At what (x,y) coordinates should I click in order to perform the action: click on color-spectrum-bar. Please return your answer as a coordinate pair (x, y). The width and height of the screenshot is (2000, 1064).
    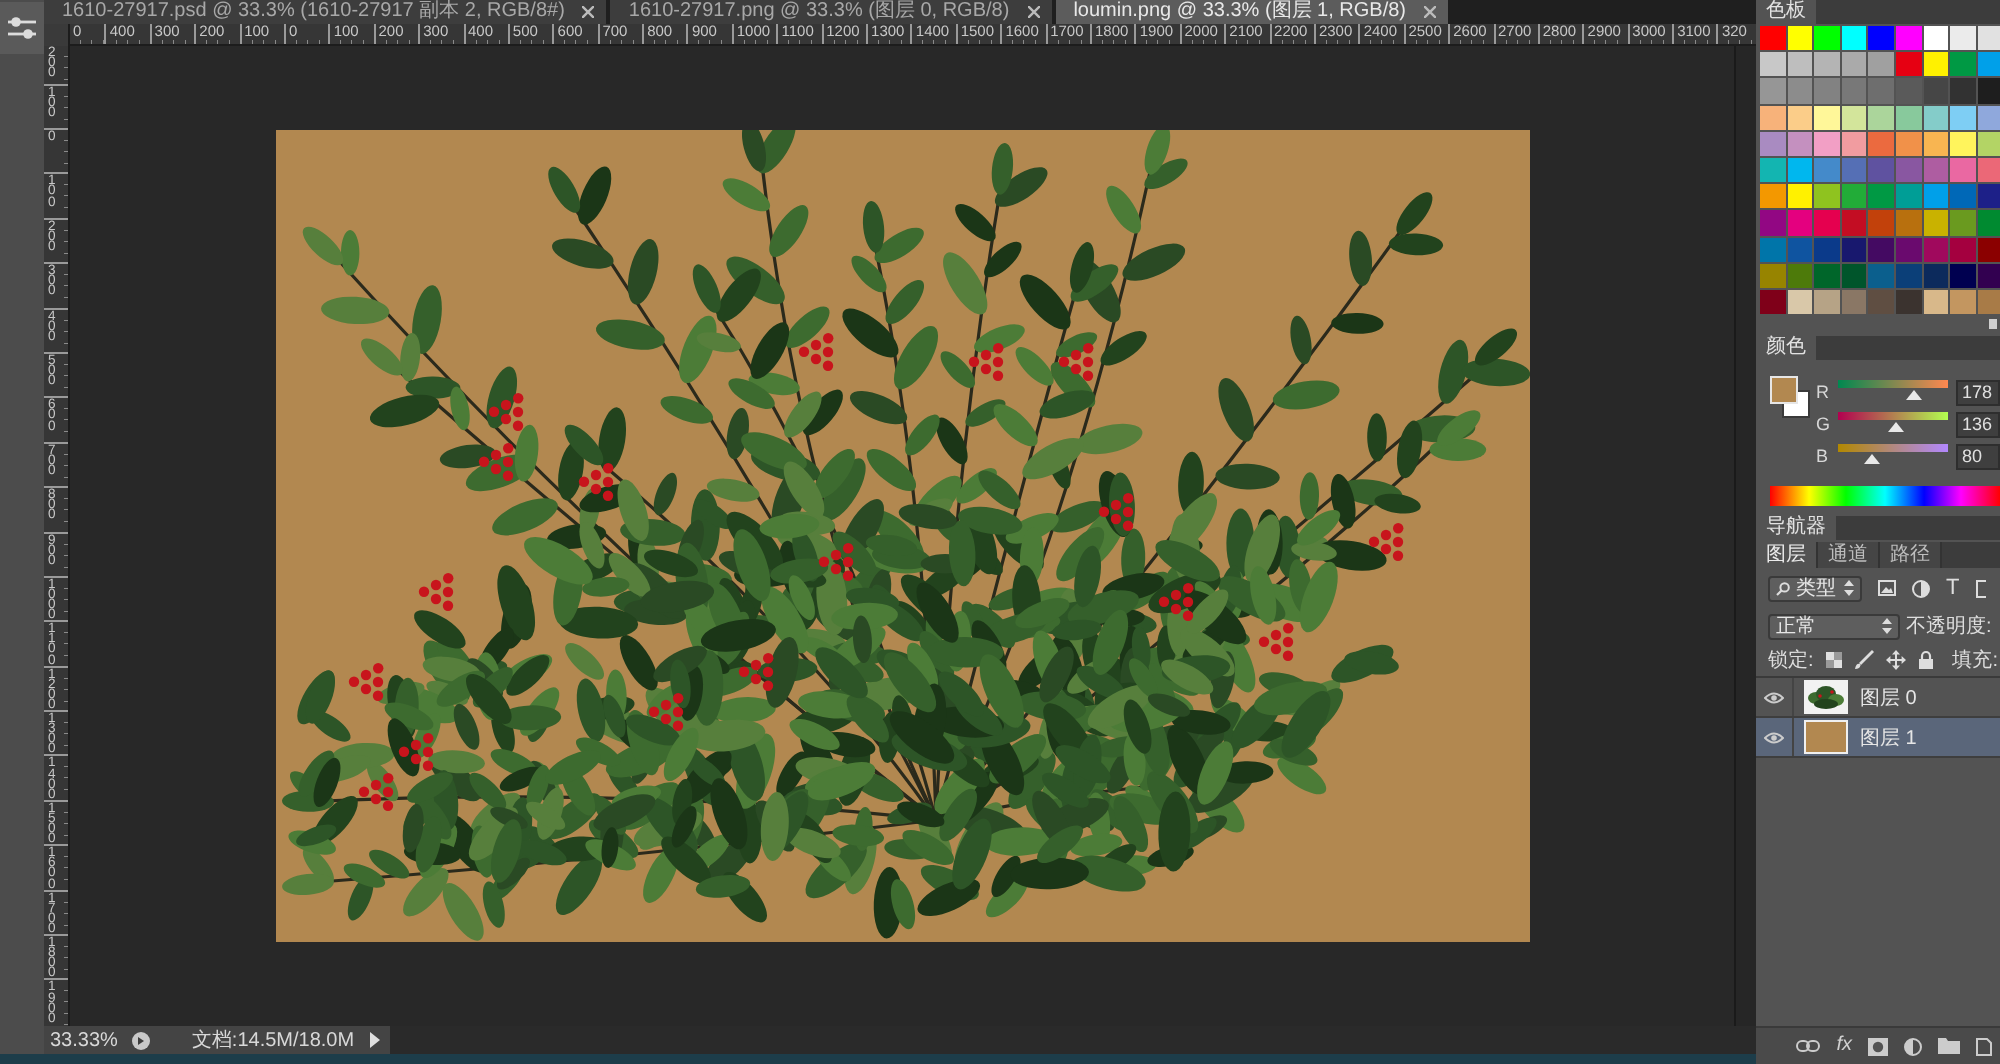
    Looking at the image, I should click on (1885, 496).